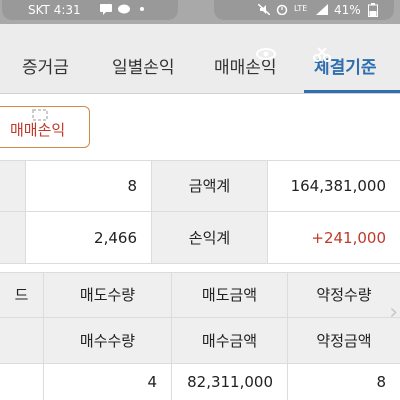  I want to click on summary-row: 8 금액계 164,381,000, so click(200, 186).